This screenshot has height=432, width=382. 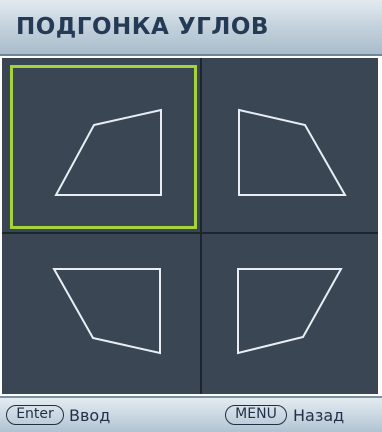 I want to click on enter-key-icon: Enter, so click(x=35, y=415).